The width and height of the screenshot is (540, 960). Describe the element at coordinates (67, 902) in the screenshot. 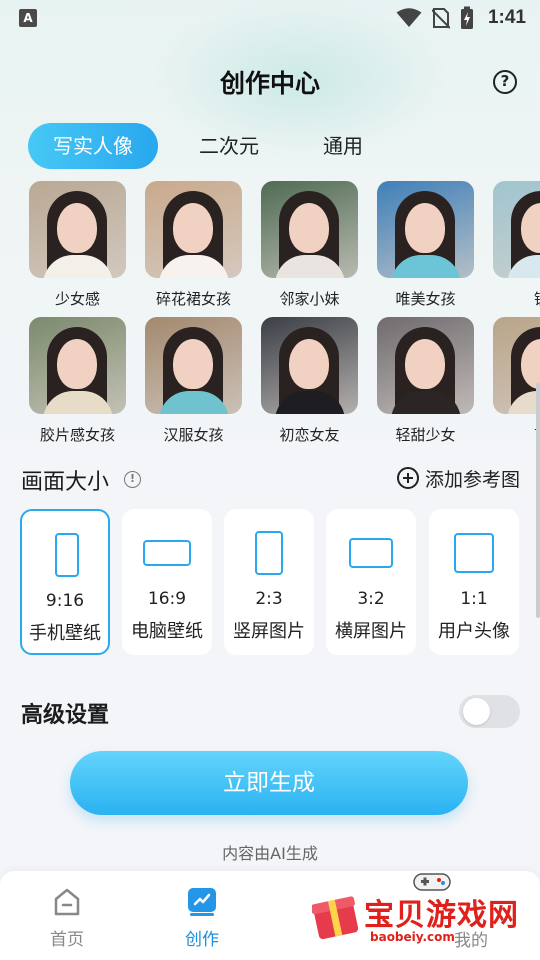

I see `home-icon` at that location.